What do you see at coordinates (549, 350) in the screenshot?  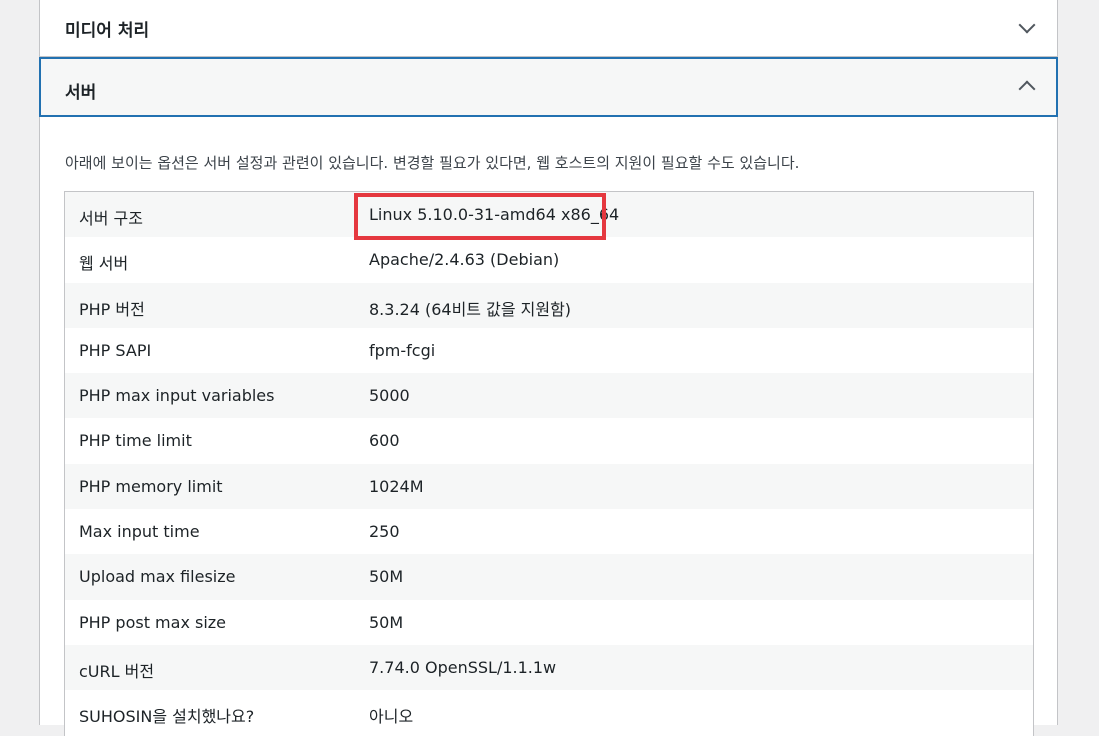 I see `table-row: PHP SAPI fpm-fcgi` at bounding box center [549, 350].